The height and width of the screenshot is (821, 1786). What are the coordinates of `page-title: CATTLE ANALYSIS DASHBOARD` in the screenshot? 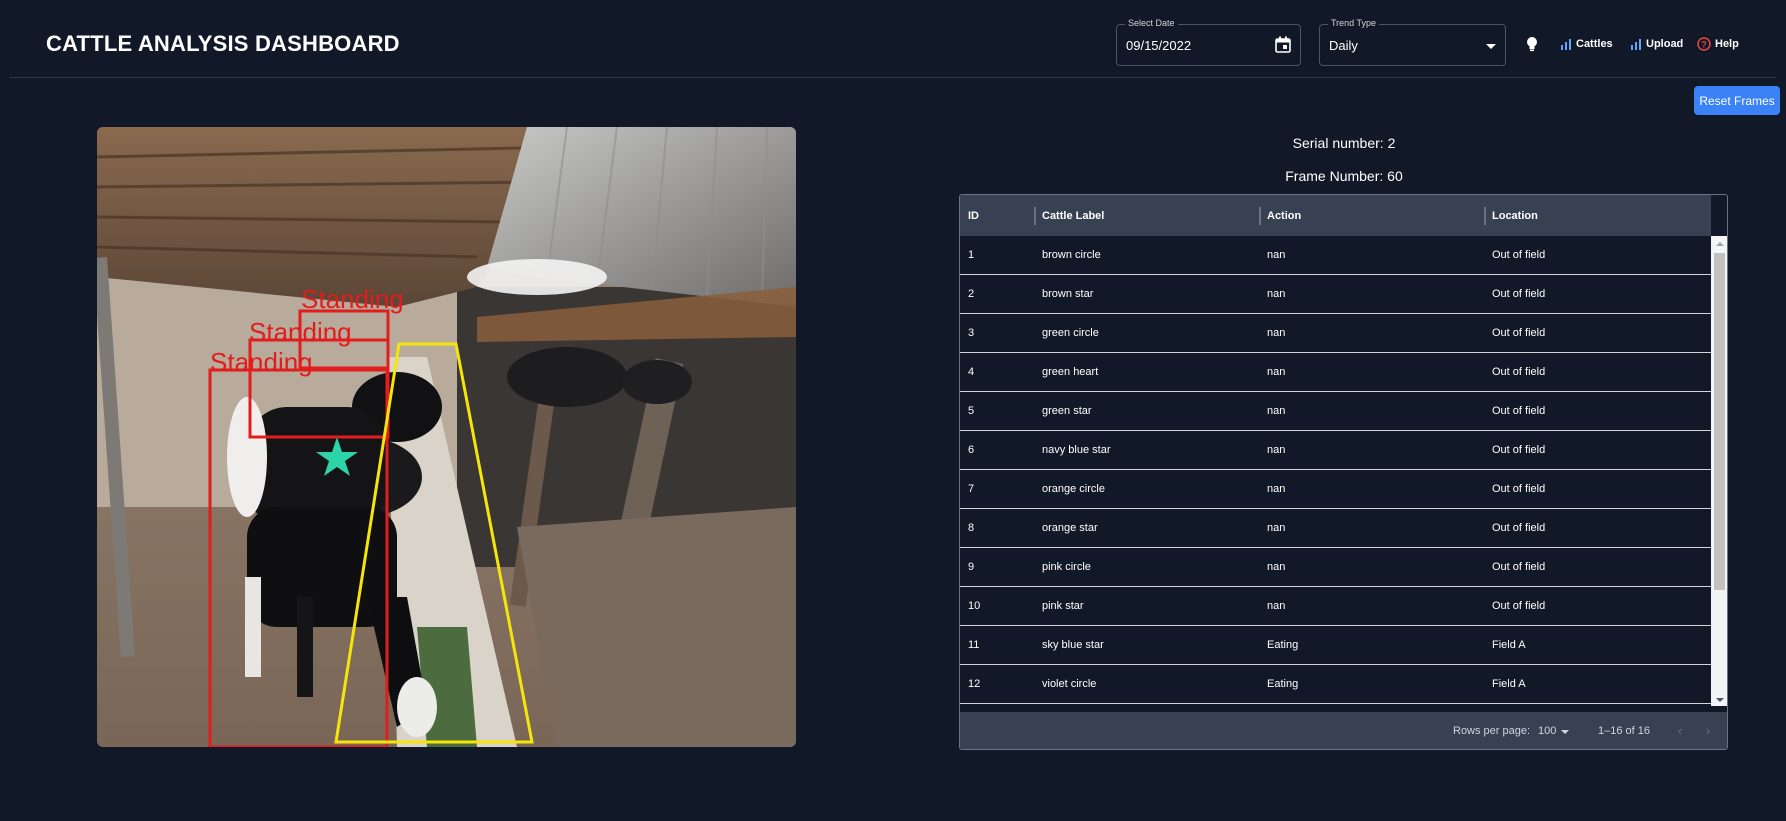 It's located at (223, 43).